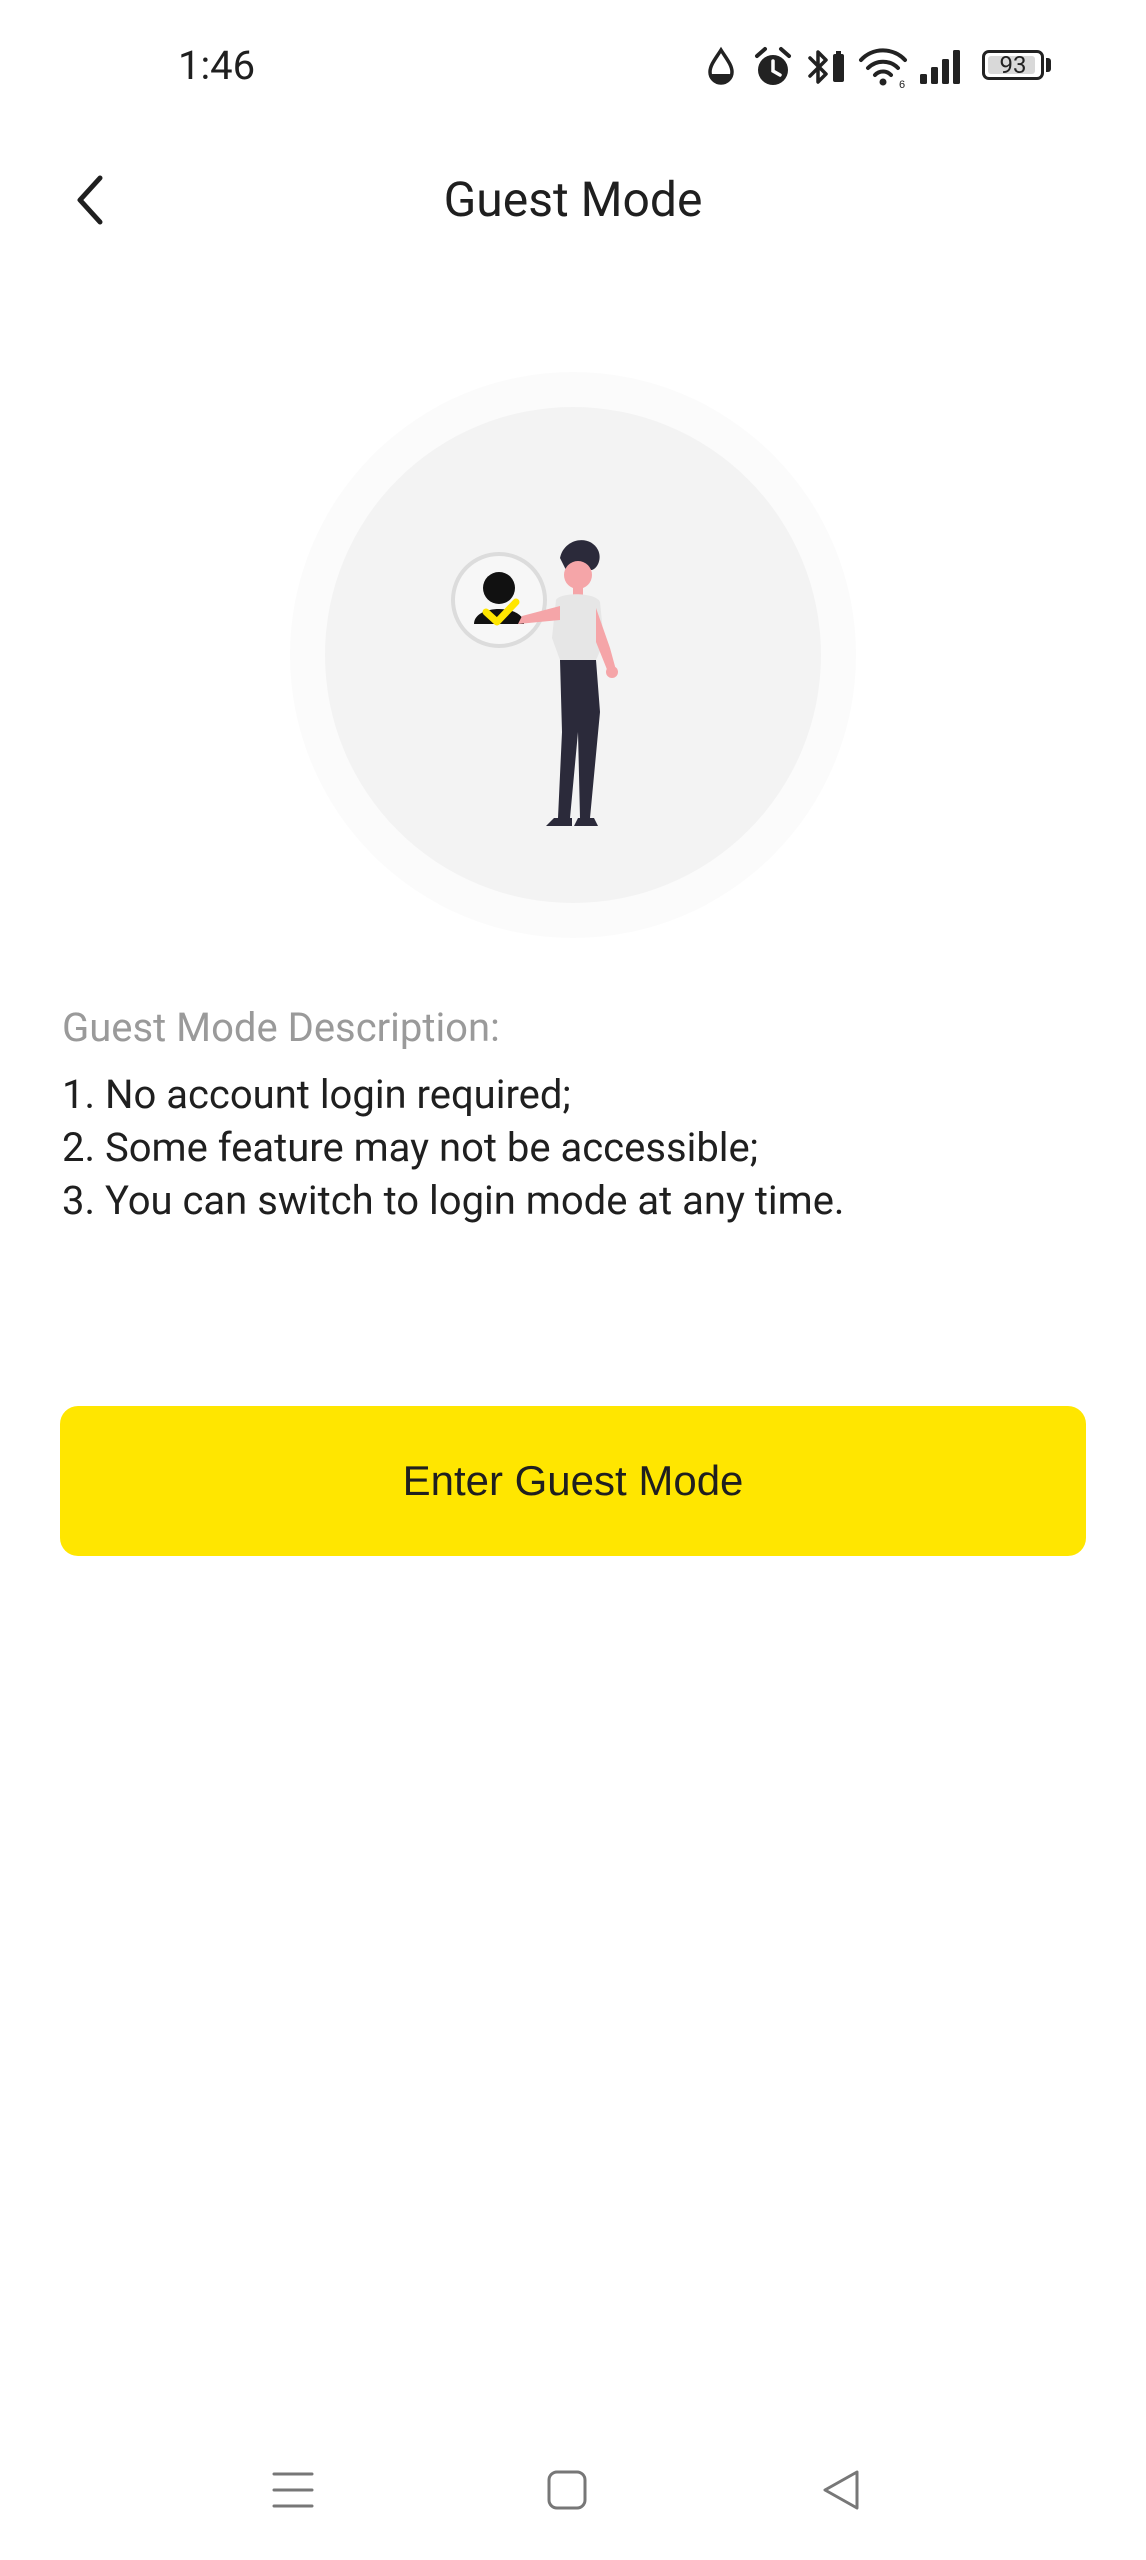 The image size is (1146, 2560). Describe the element at coordinates (1048, 65) in the screenshot. I see `battery-nub` at that location.